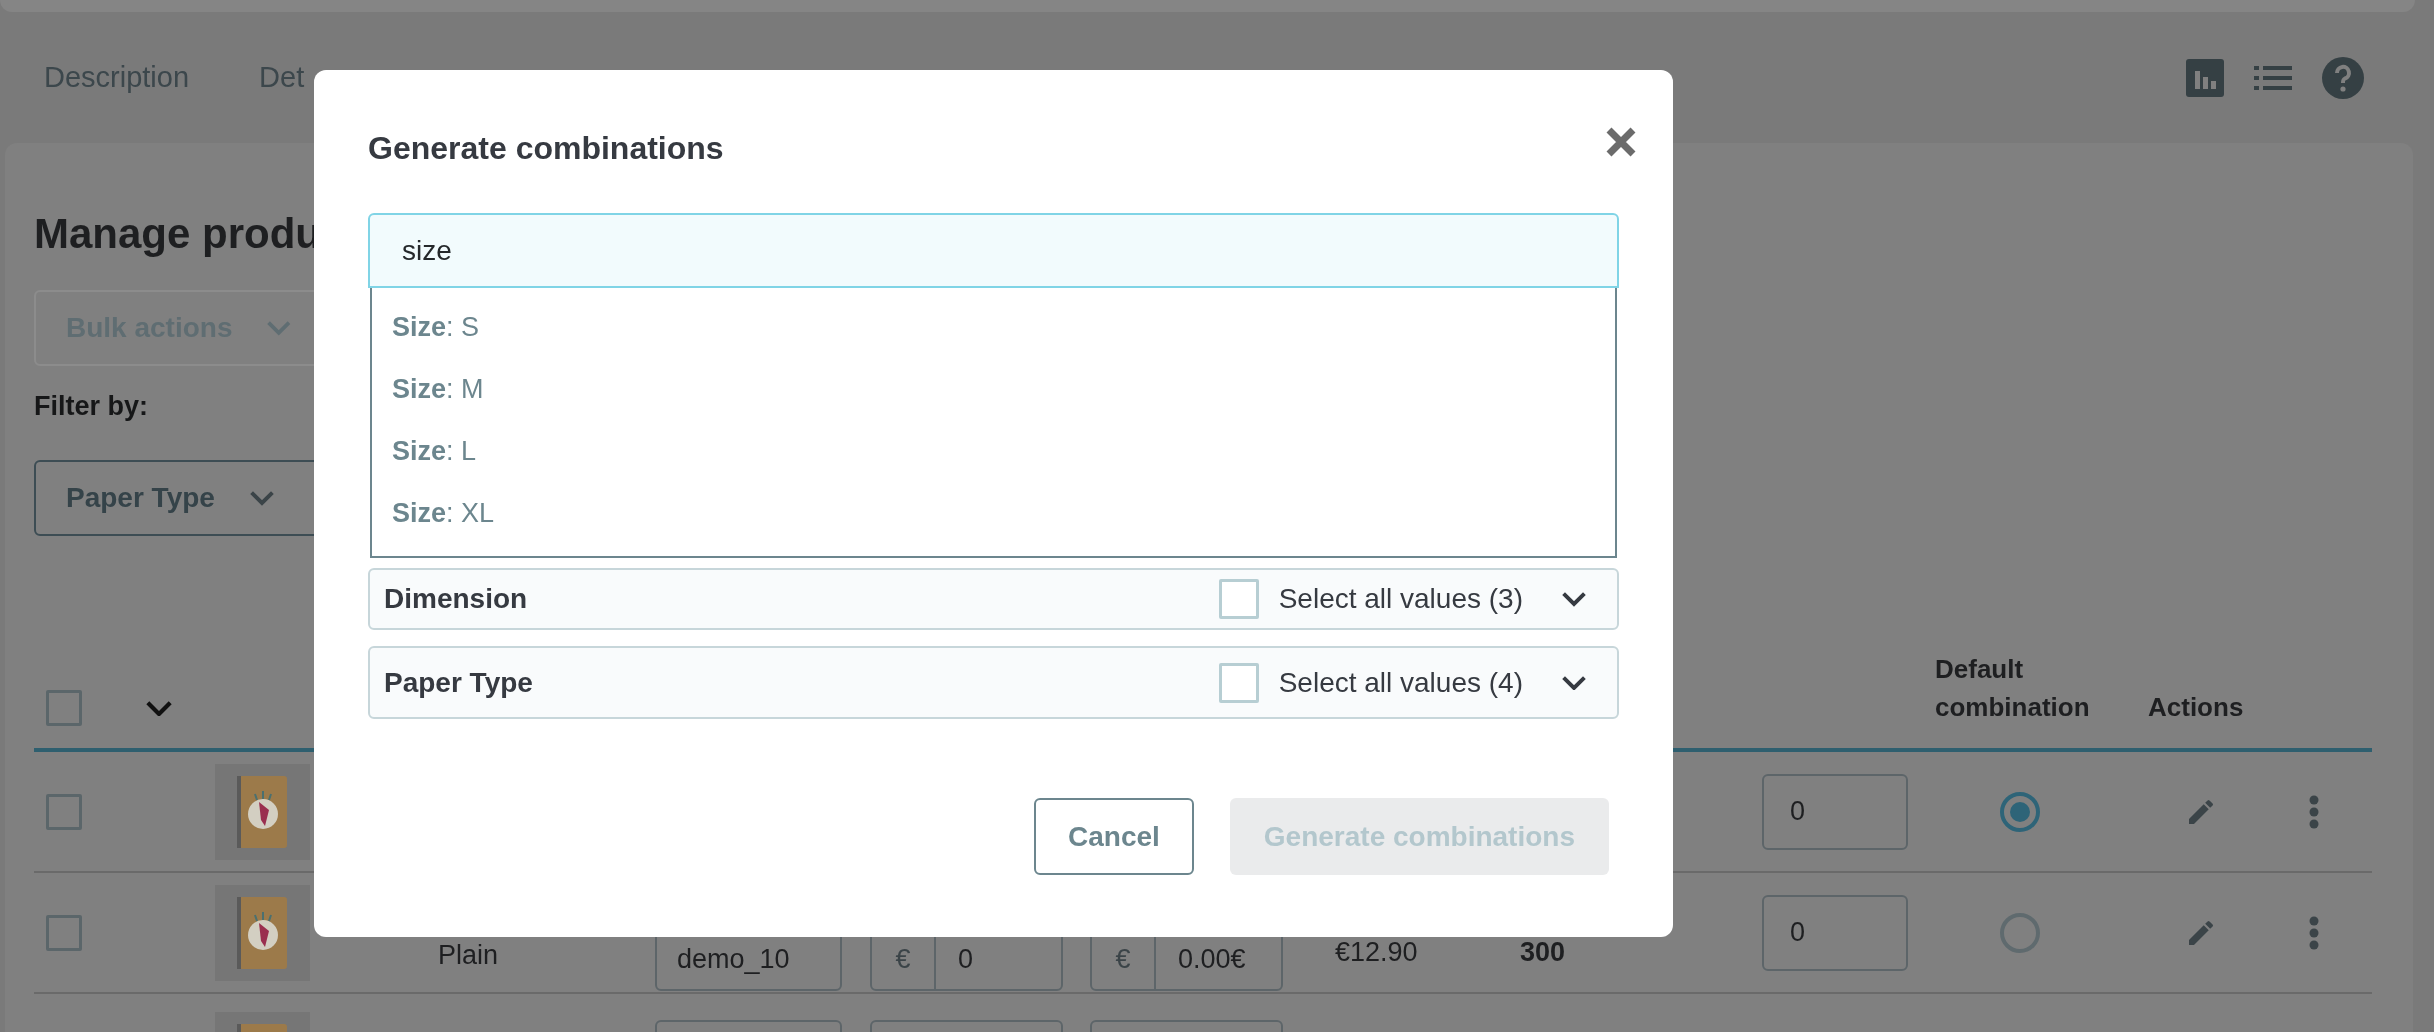 This screenshot has height=1032, width=2434. I want to click on attribute-name: Paper Type, so click(458, 682).